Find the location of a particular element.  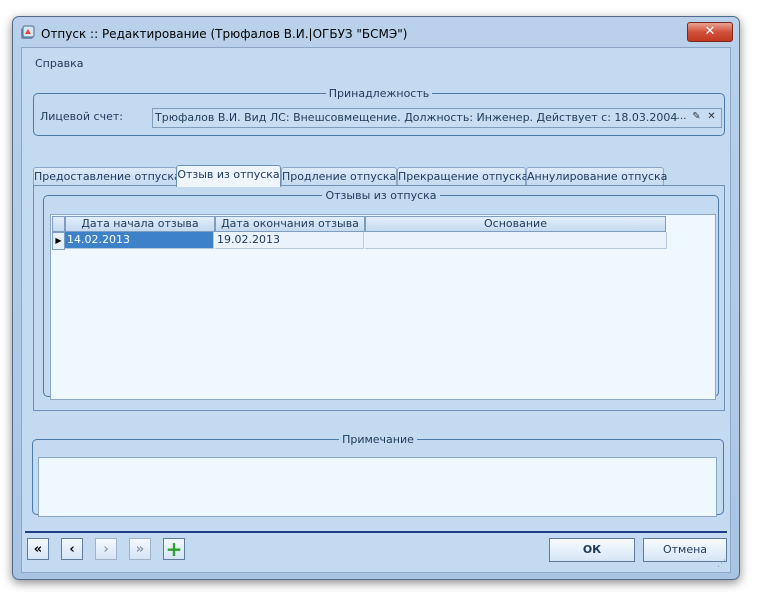

ok-button: ОК is located at coordinates (592, 550).